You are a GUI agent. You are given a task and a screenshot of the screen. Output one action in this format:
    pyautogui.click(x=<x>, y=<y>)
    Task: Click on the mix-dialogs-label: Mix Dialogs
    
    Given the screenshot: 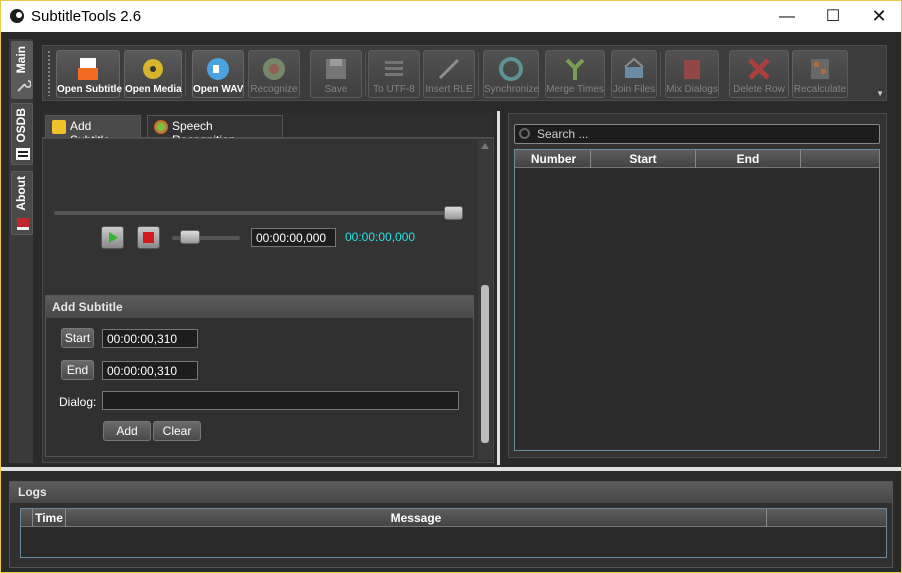 What is the action you would take?
    pyautogui.click(x=692, y=89)
    